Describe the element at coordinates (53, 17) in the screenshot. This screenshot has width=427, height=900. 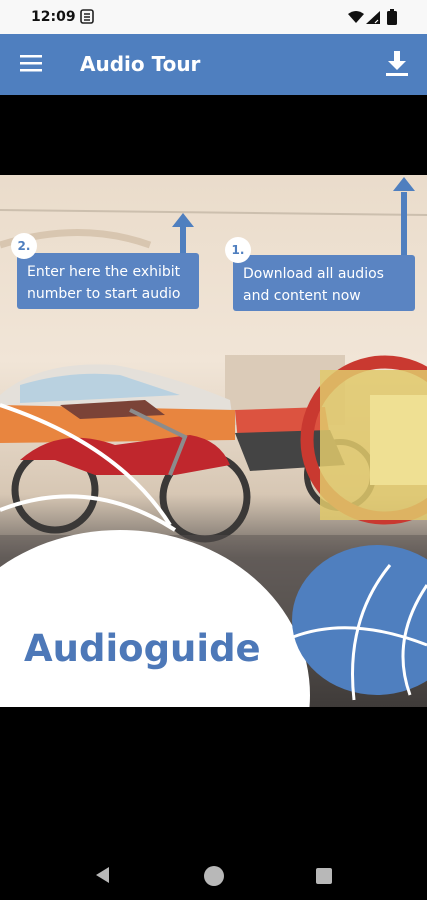
I see `status-time: 12:09` at that location.